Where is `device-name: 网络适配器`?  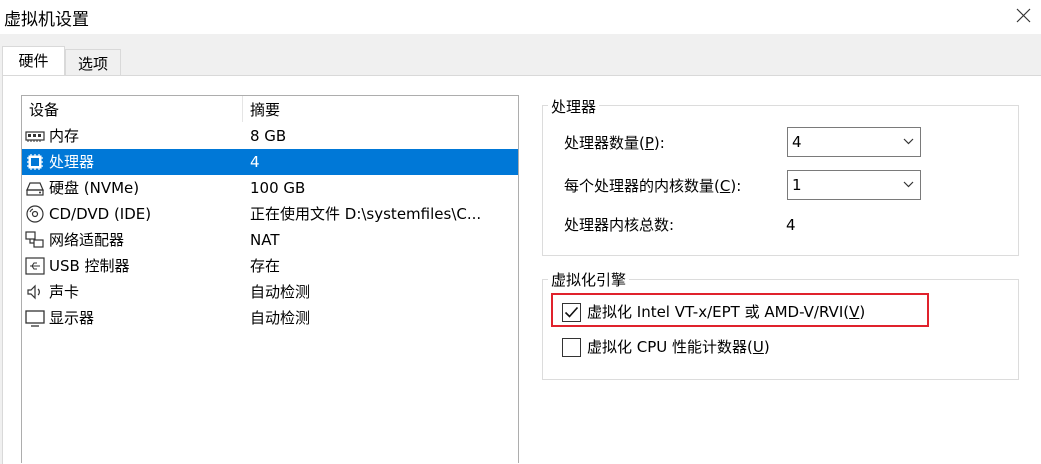
device-name: 网络适配器 is located at coordinates (87, 240).